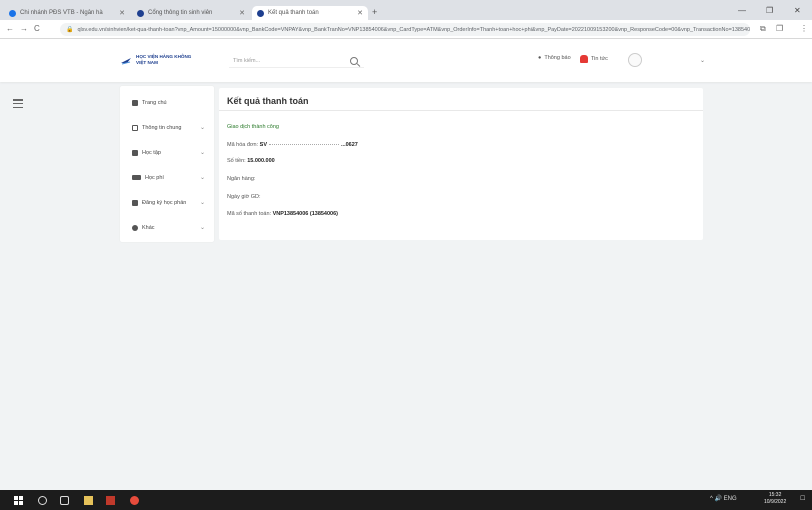 The width and height of the screenshot is (812, 510). I want to click on header-link-notifications: ● Thông báo, so click(554, 58).